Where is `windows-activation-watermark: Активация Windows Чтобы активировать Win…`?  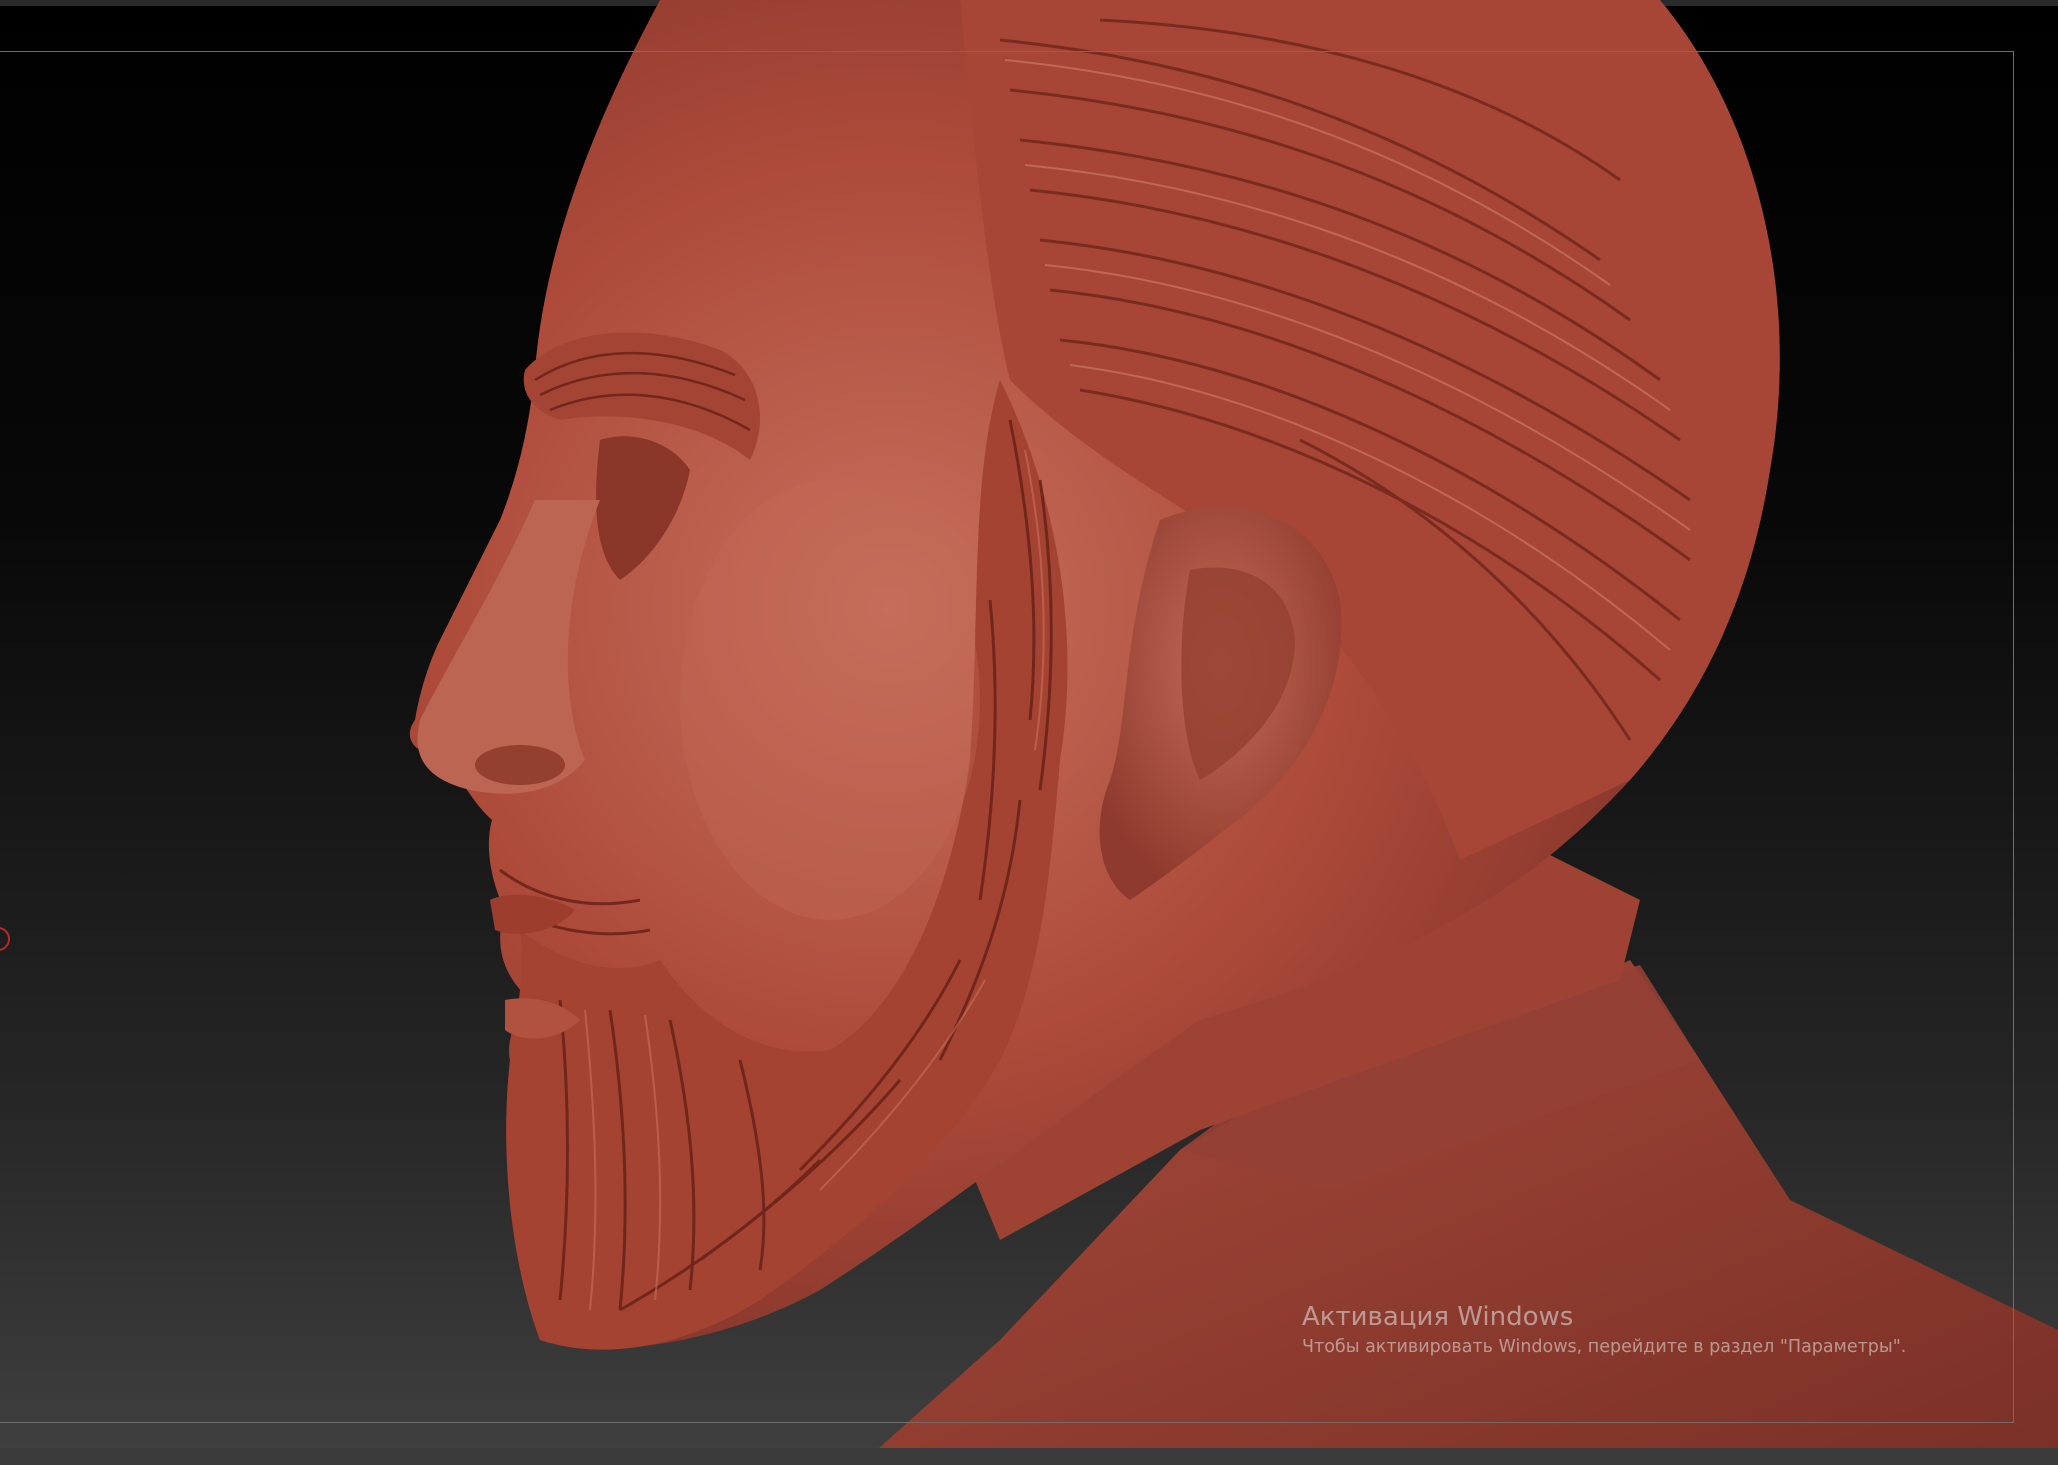
windows-activation-watermark: Активация Windows Чтобы активировать Win… is located at coordinates (1604, 1330).